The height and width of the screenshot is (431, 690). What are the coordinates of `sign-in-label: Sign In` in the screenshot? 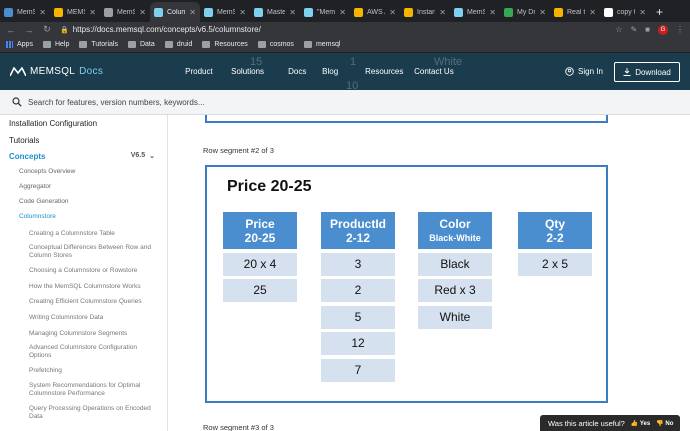 It's located at (590, 71).